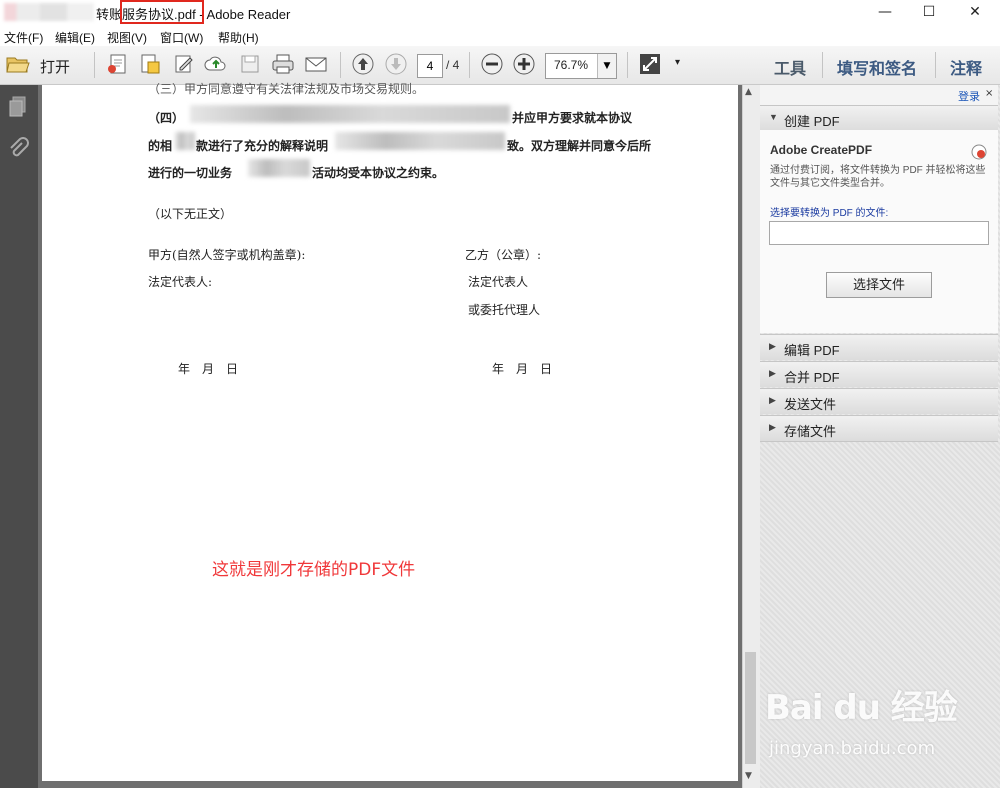  Describe the element at coordinates (160, 146) in the screenshot. I see `doc-line-3-start: 的相` at that location.